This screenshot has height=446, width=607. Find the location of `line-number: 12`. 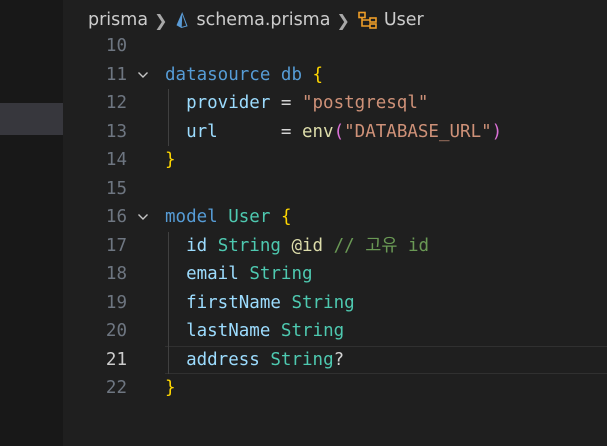

line-number: 12 is located at coordinates (116, 103).